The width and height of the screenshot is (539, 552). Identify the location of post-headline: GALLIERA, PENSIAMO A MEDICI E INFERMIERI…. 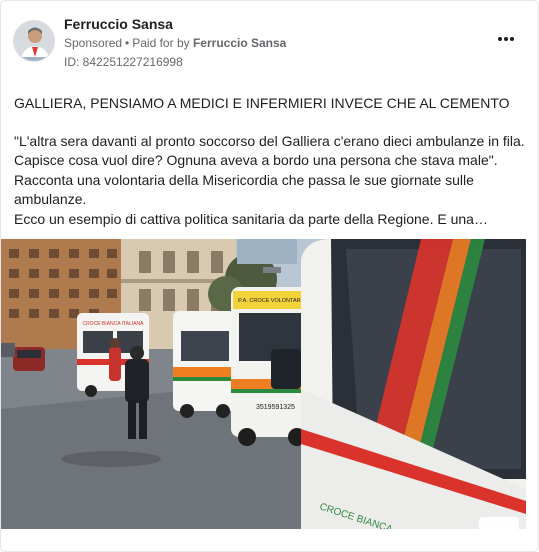
(262, 103).